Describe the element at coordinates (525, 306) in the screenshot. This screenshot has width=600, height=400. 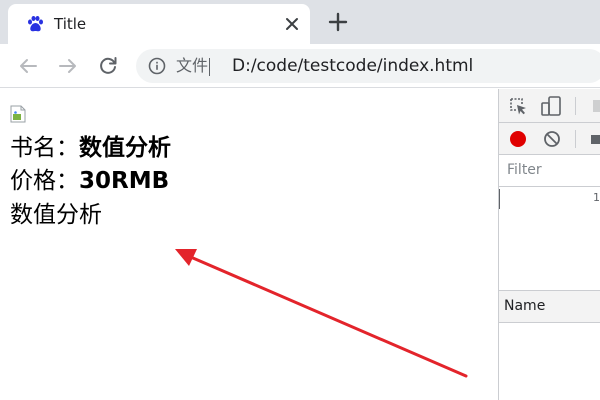
I see `column-header-label: Name` at that location.